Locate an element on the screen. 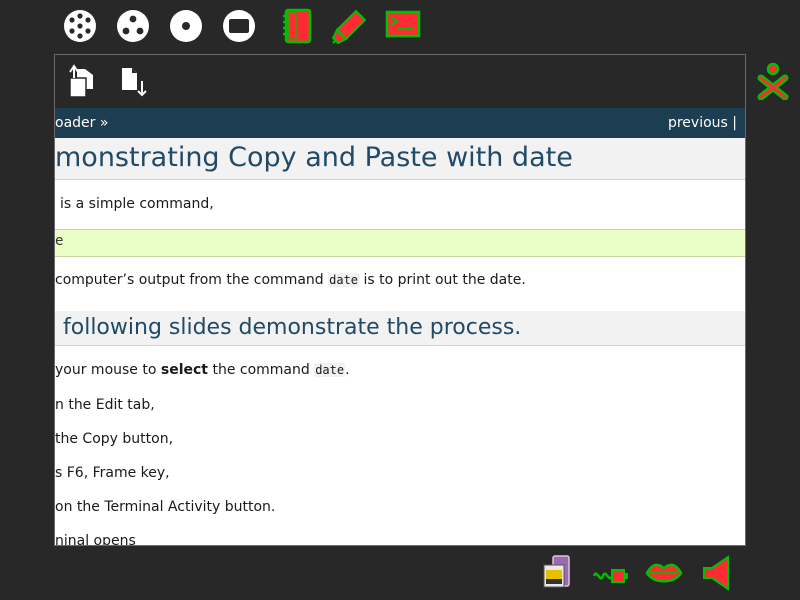  buddy-xo-icon is located at coordinates (773, 81).